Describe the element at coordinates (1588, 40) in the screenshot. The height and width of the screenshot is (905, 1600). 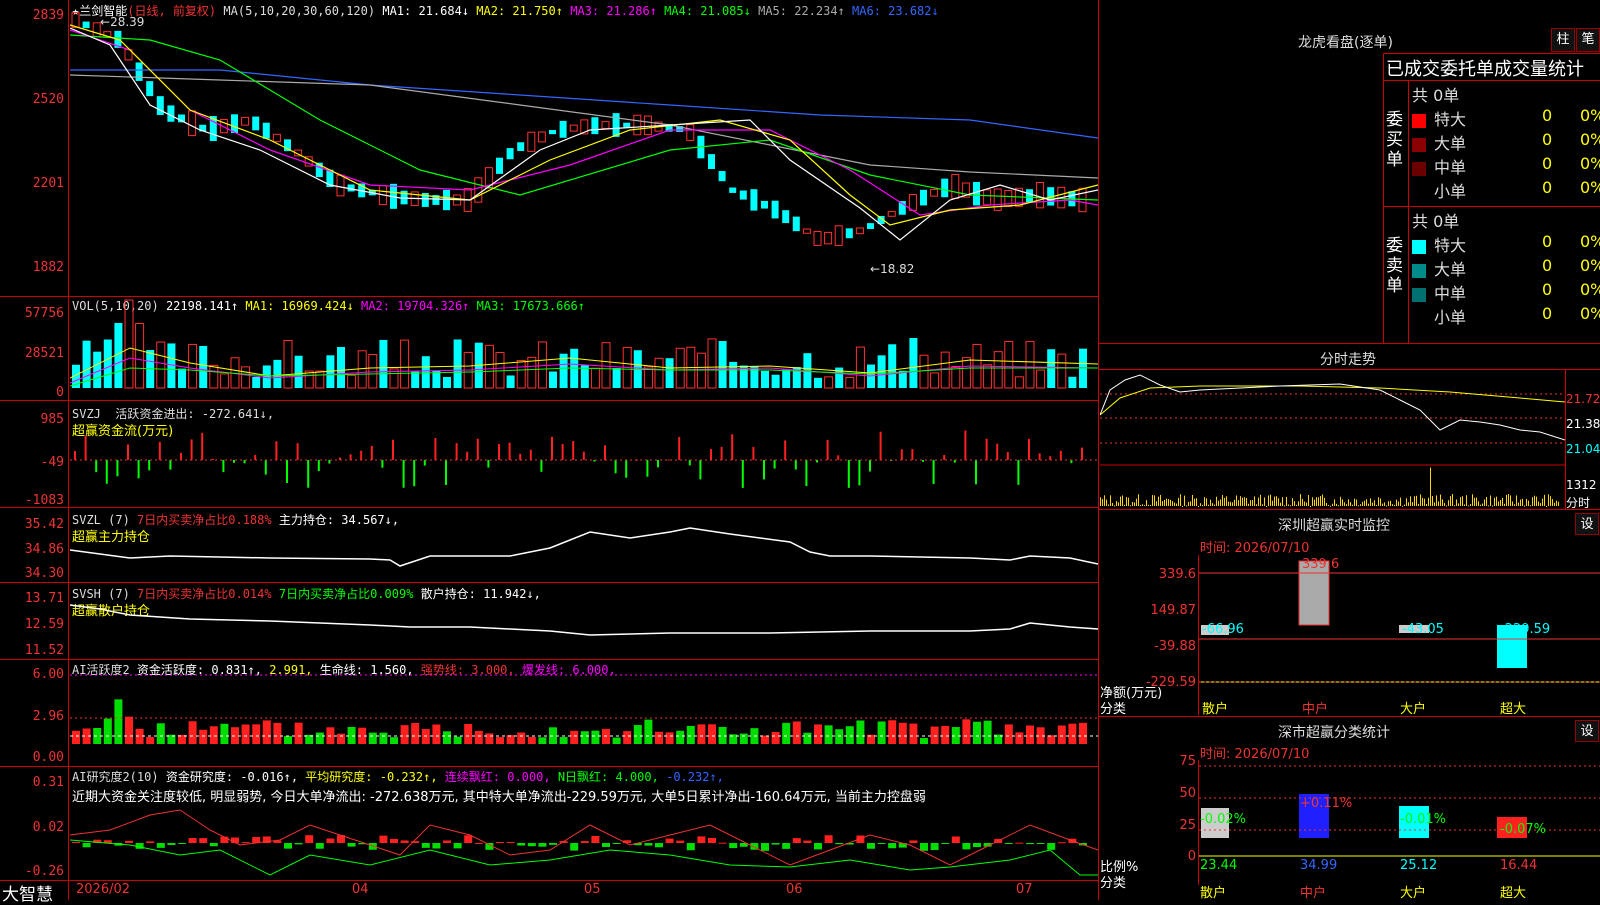
I see `tick-mode-button: 笔` at that location.